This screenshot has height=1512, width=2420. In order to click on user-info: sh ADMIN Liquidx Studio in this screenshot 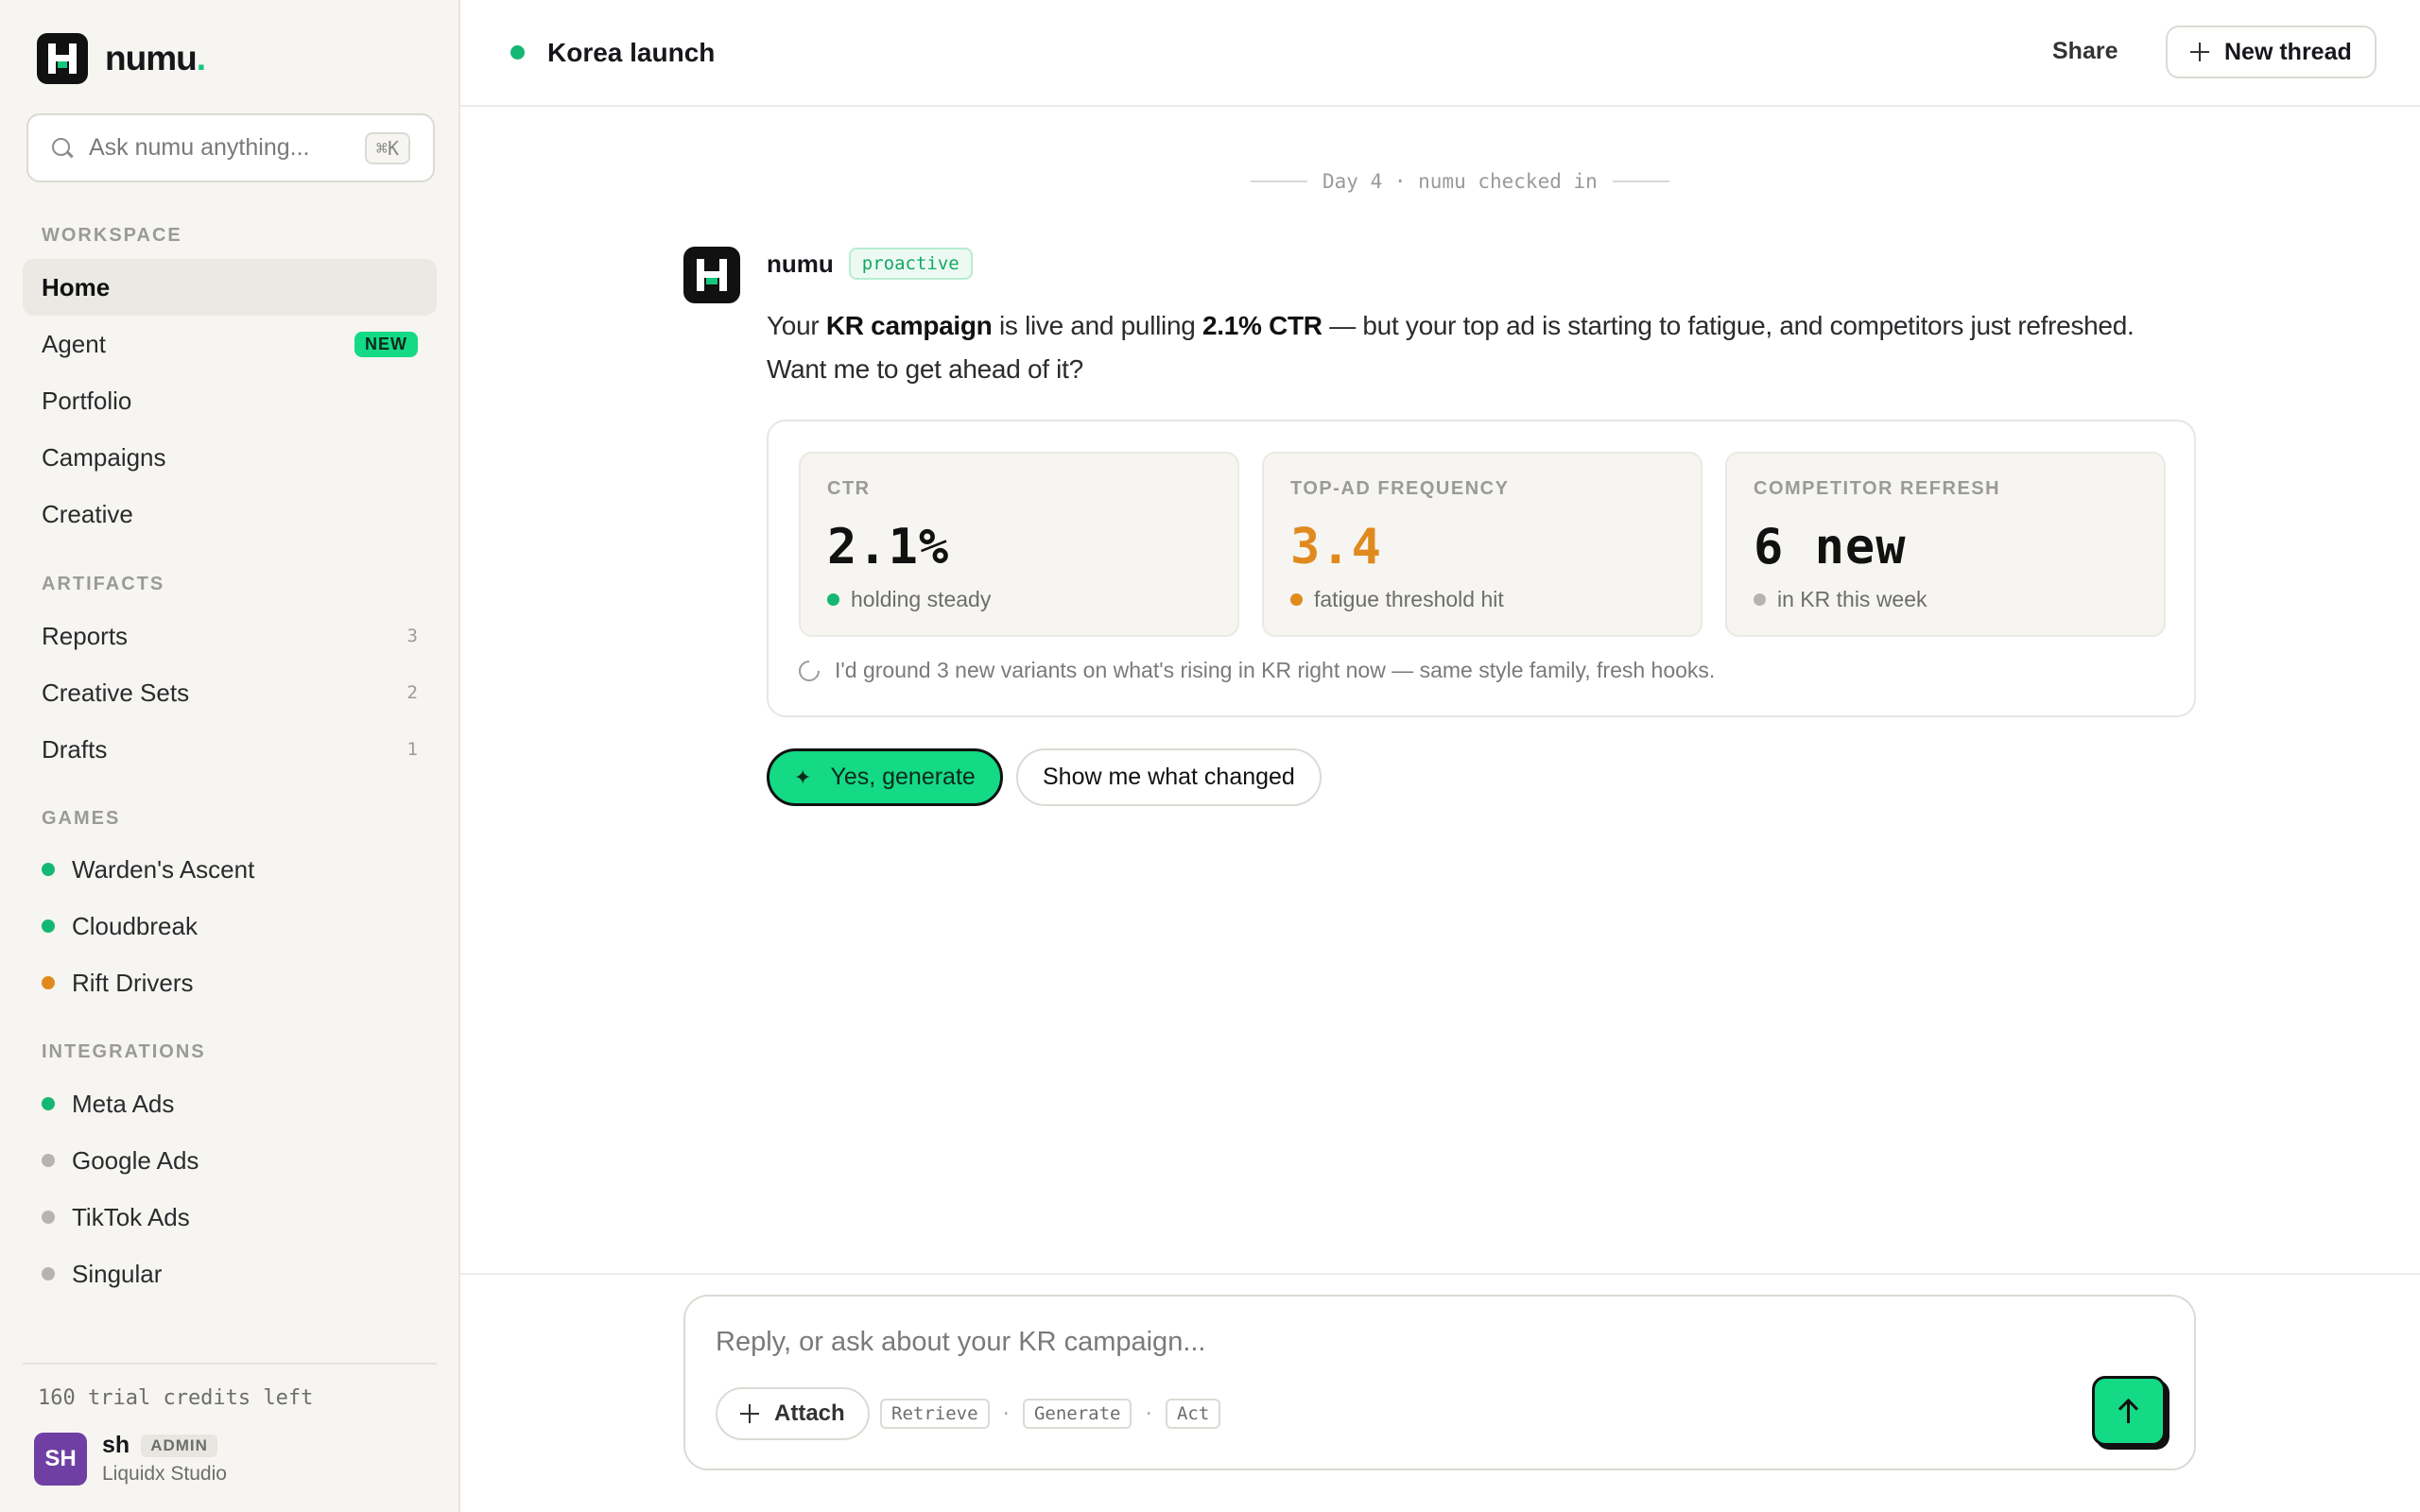, I will do `click(164, 1459)`.